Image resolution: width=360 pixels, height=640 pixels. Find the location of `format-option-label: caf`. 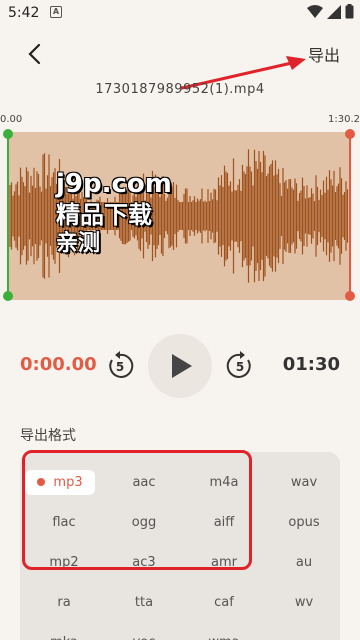

format-option-label: caf is located at coordinates (224, 602).